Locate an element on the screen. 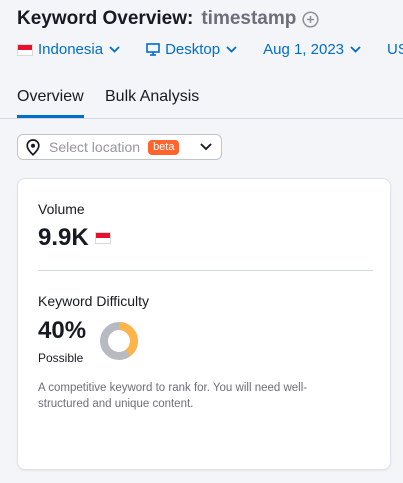 Image resolution: width=403 pixels, height=483 pixels. device-selector: Desktop is located at coordinates (191, 49).